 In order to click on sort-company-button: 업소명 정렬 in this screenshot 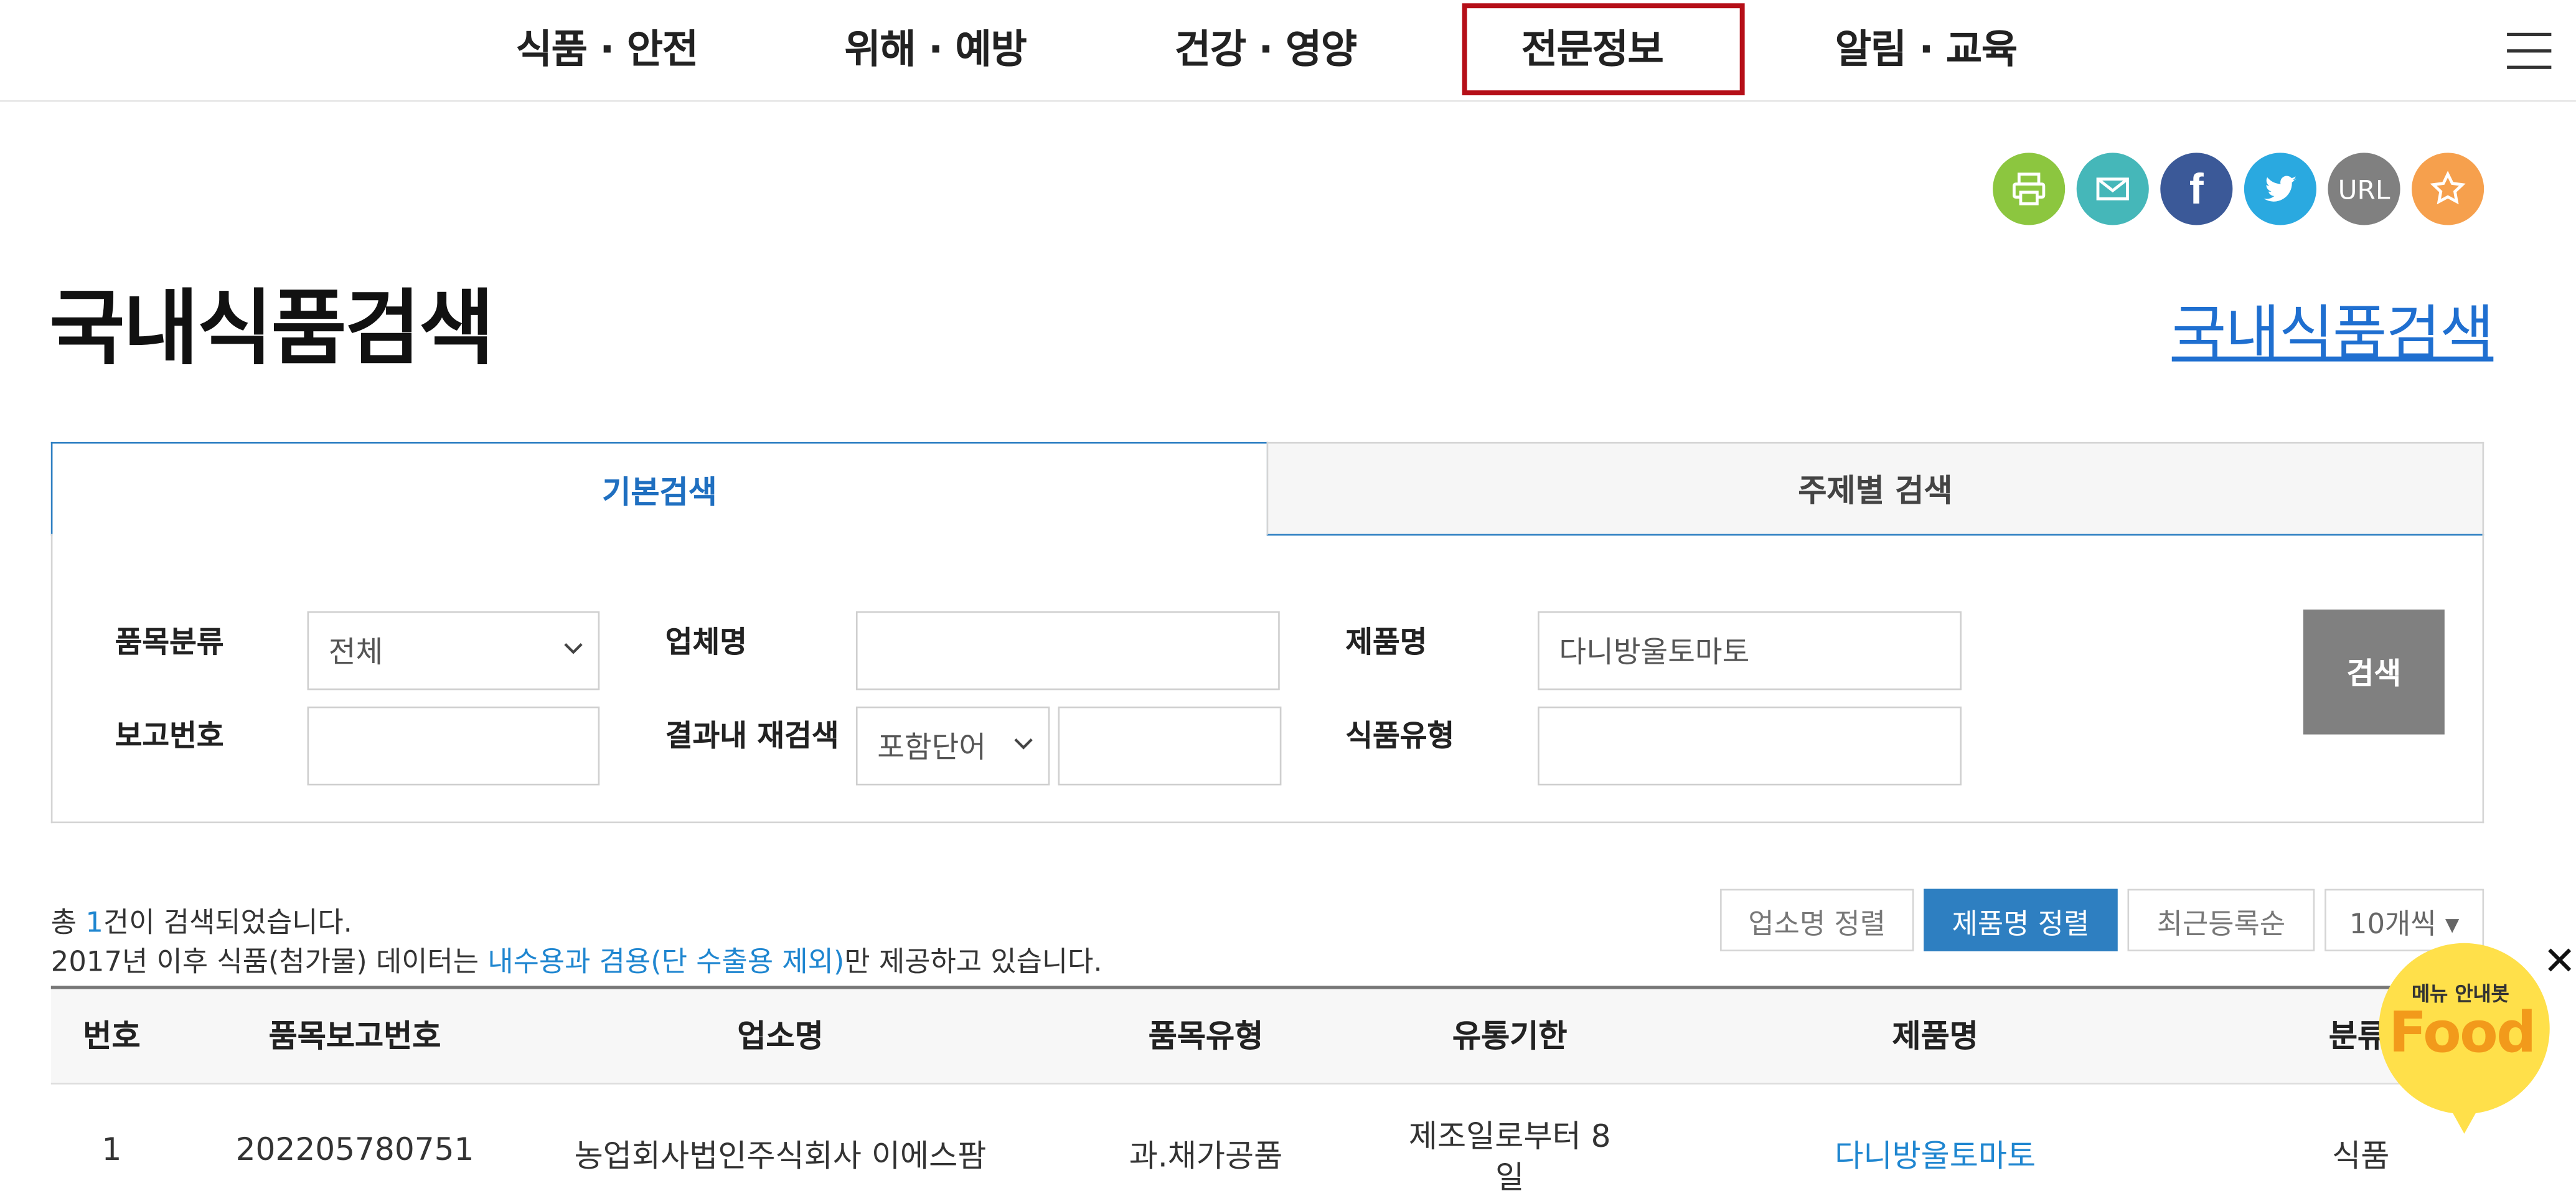, I will do `click(1817, 919)`.